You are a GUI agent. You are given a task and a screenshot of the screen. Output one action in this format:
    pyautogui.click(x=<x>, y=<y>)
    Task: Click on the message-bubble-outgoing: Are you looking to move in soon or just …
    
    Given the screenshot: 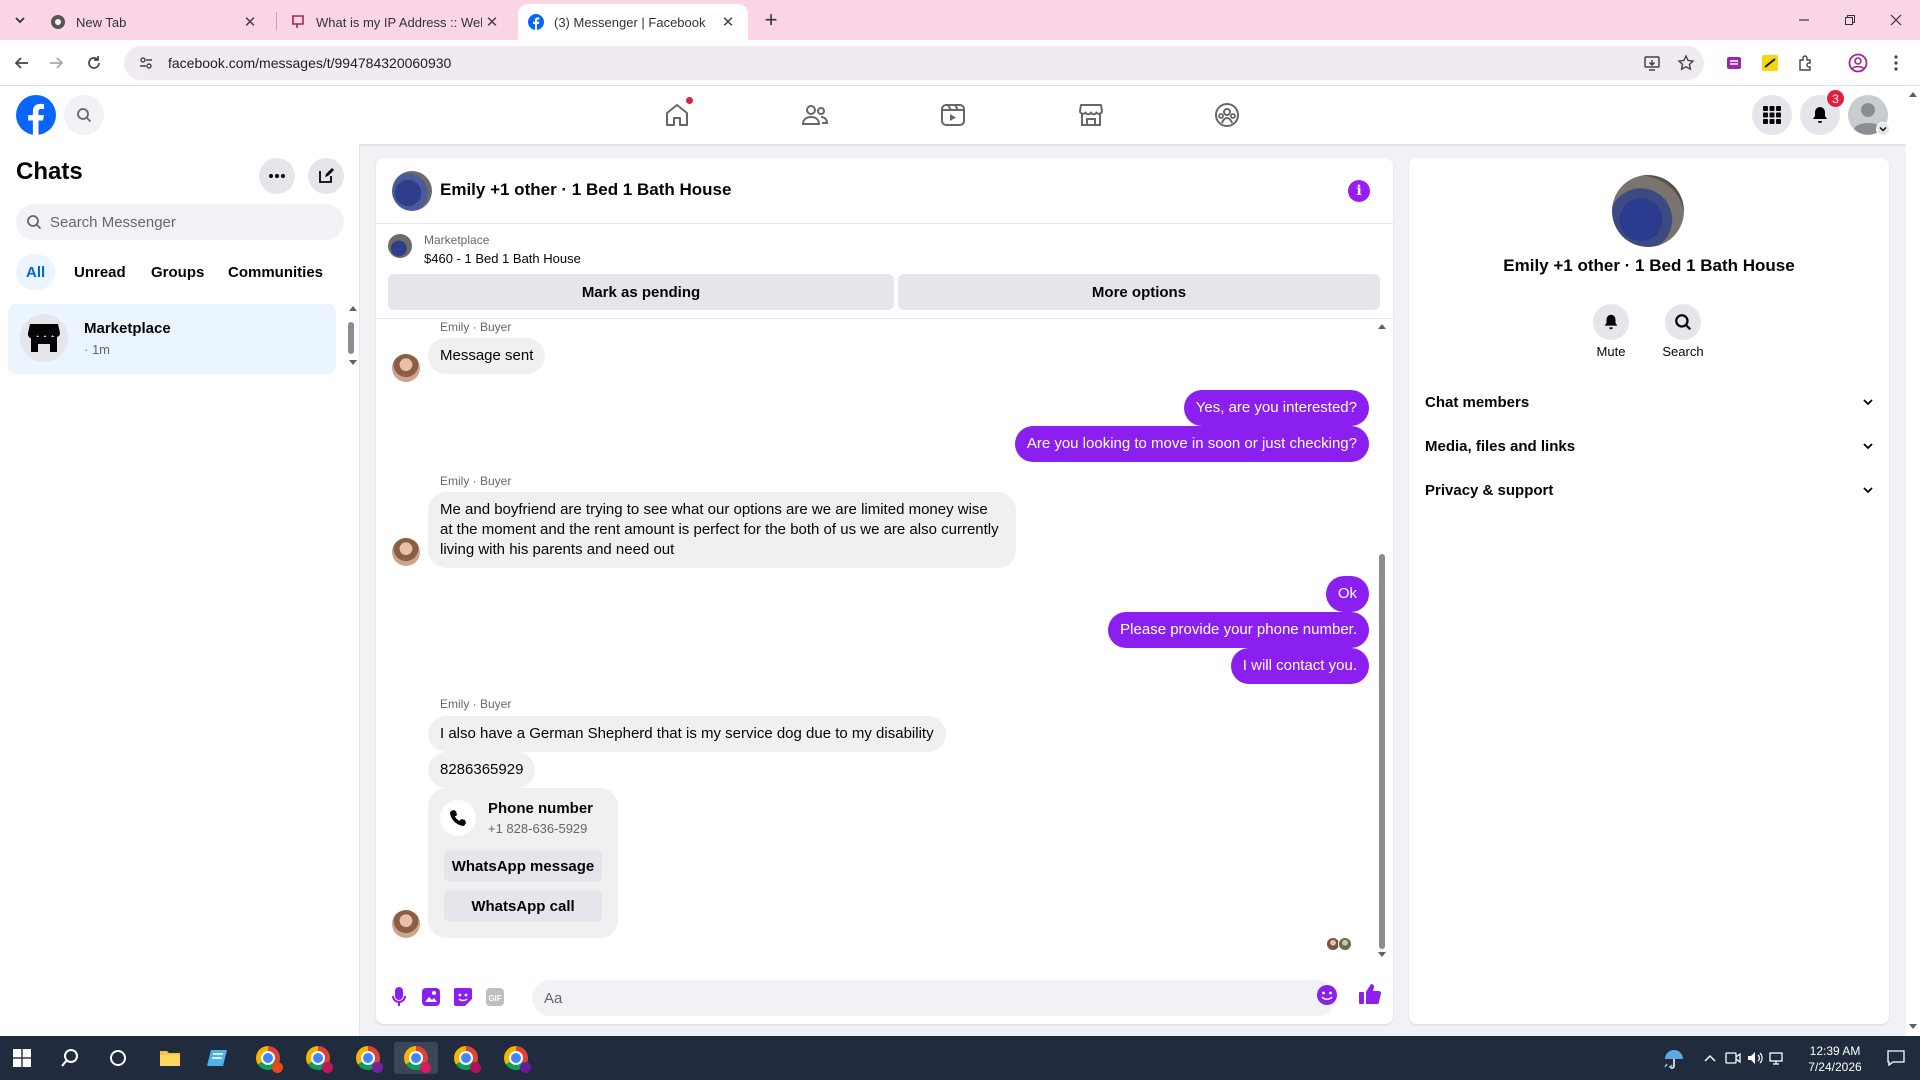 What is the action you would take?
    pyautogui.click(x=1191, y=444)
    